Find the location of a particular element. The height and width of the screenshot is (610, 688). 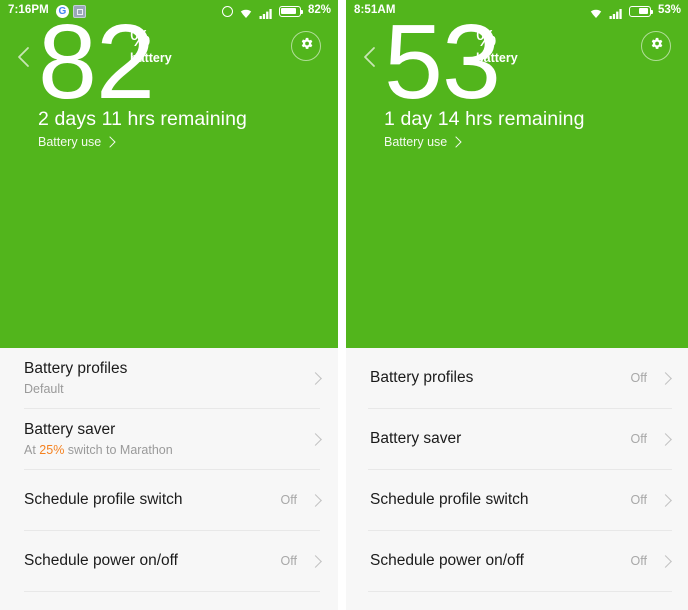

screen-separator is located at coordinates (342, 305).